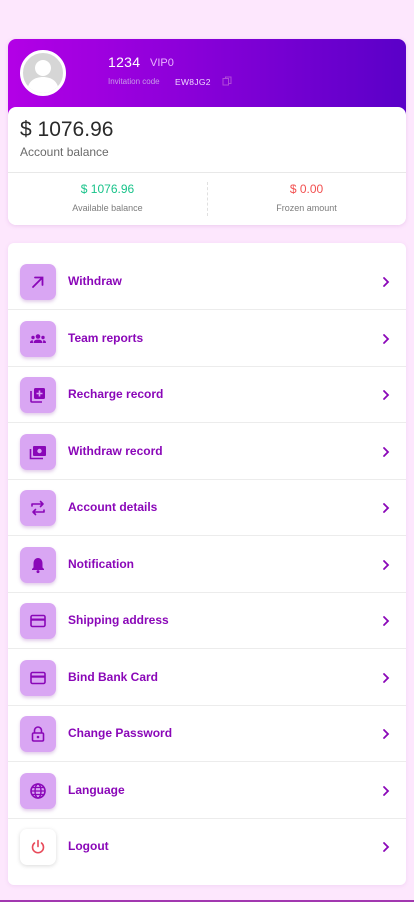 The image size is (414, 902). Describe the element at coordinates (306, 189) in the screenshot. I see `frozen-amount-value: $ 0.00` at that location.